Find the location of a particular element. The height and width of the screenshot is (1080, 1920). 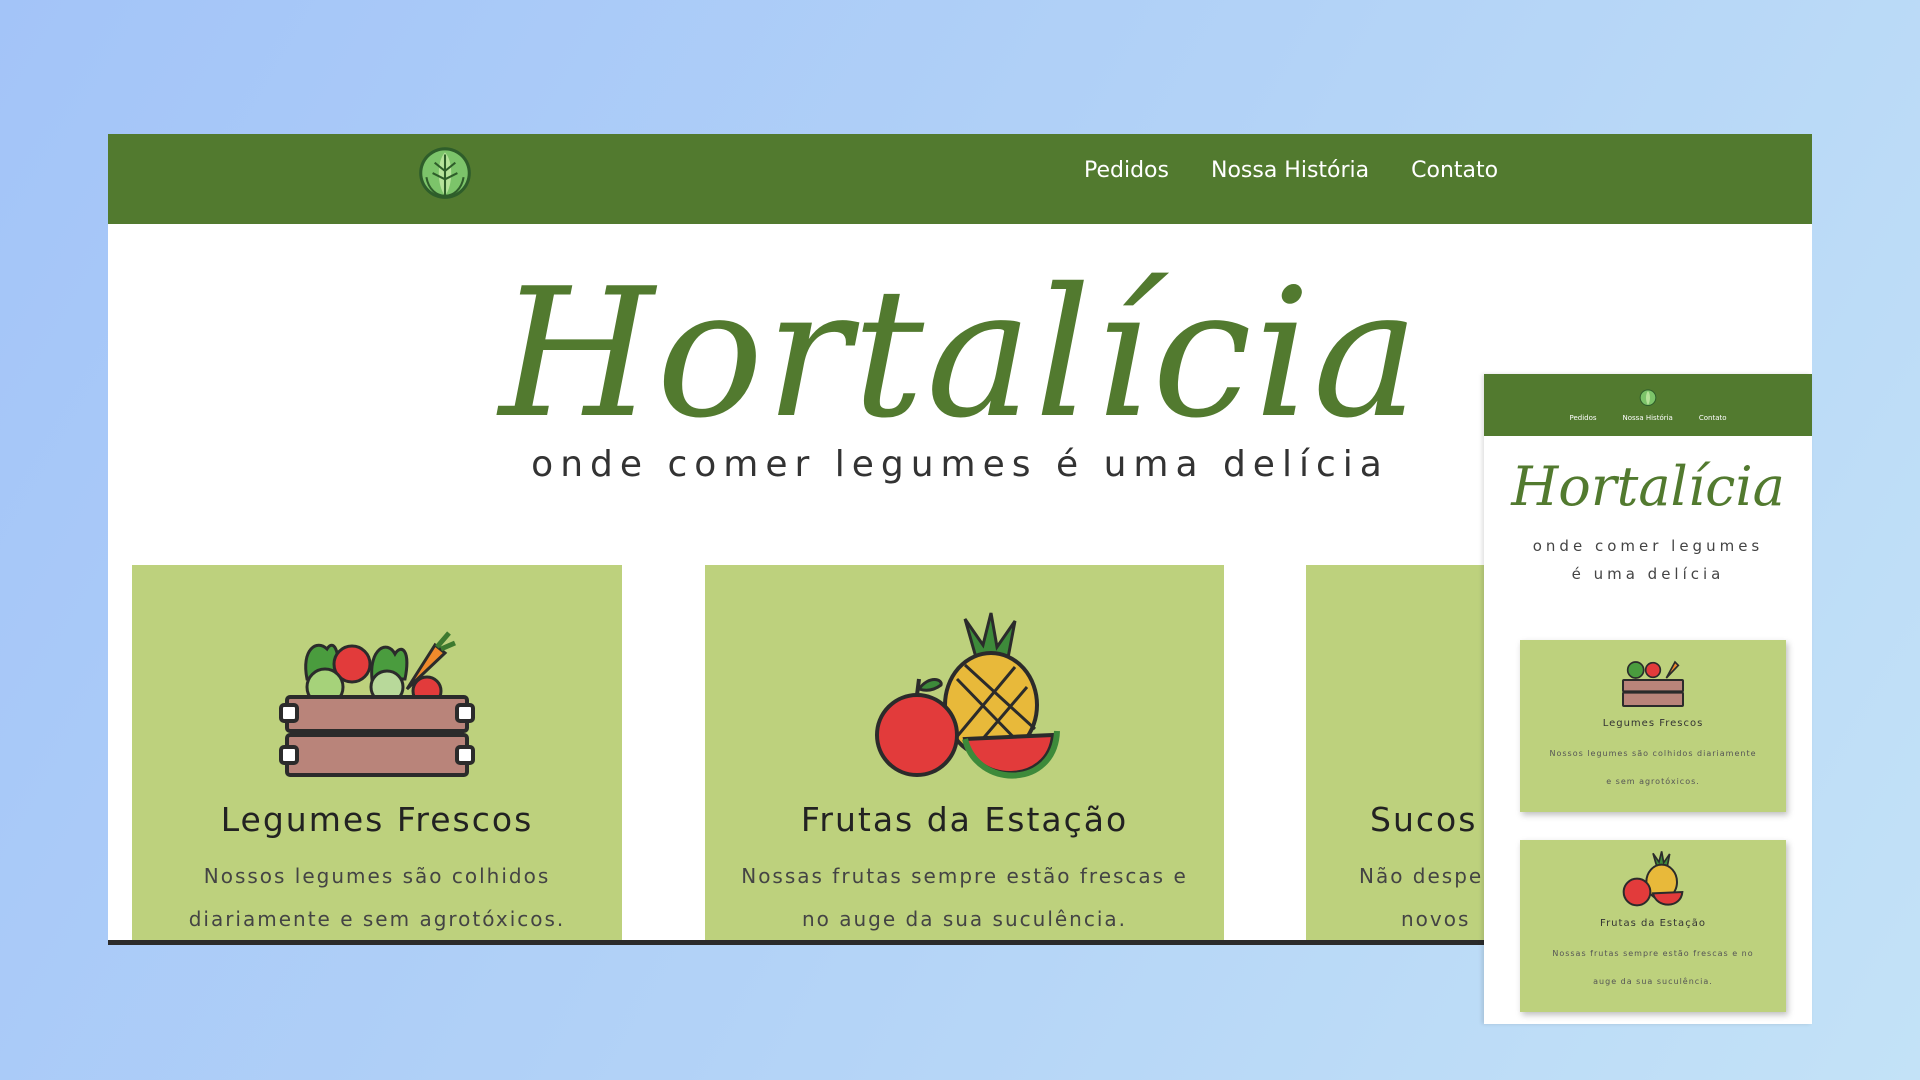

mobile-navbar: Pedidos Nossa História Contato is located at coordinates (1648, 405).